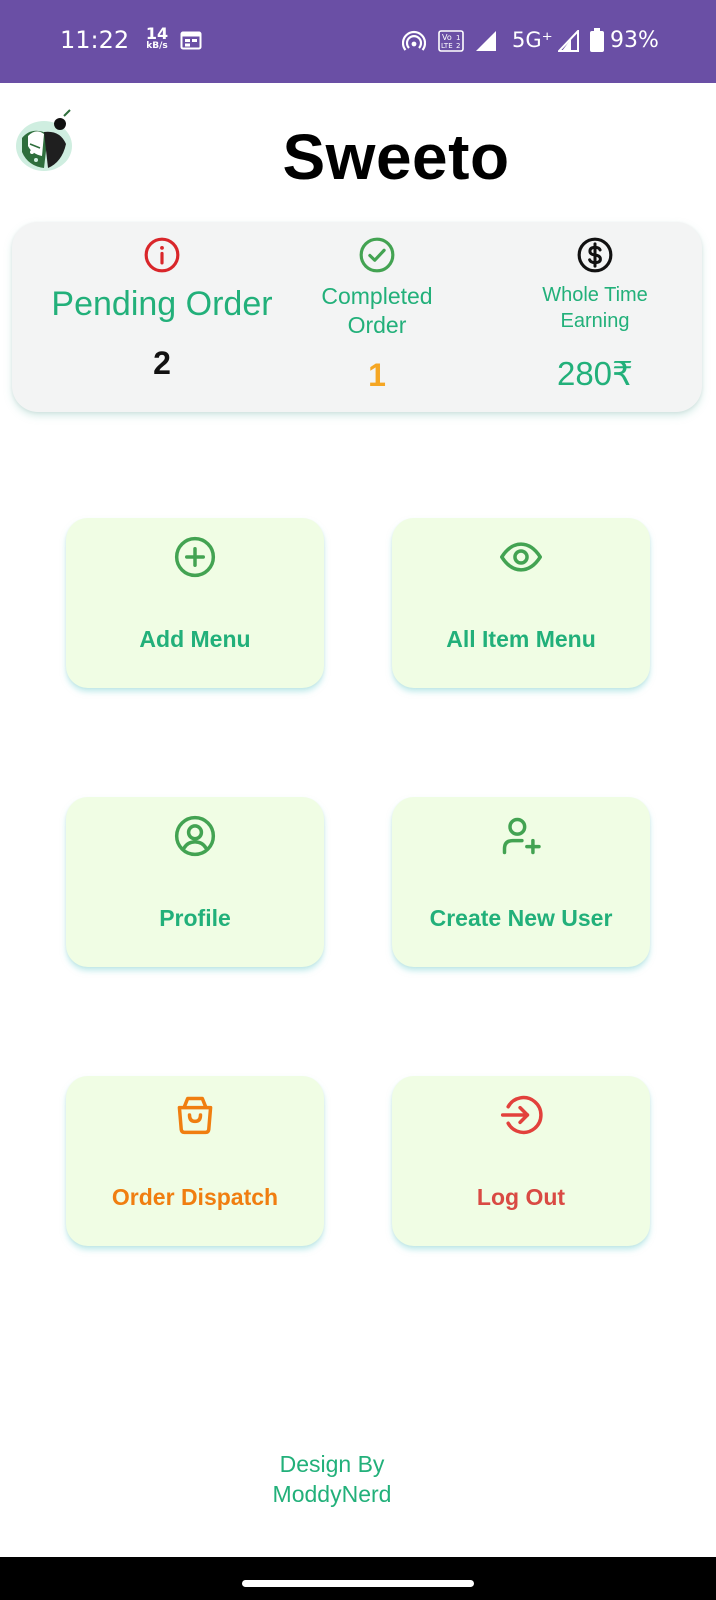 This screenshot has height=1600, width=716. Describe the element at coordinates (521, 639) in the screenshot. I see `all-item-menu-label: All Item Menu` at that location.